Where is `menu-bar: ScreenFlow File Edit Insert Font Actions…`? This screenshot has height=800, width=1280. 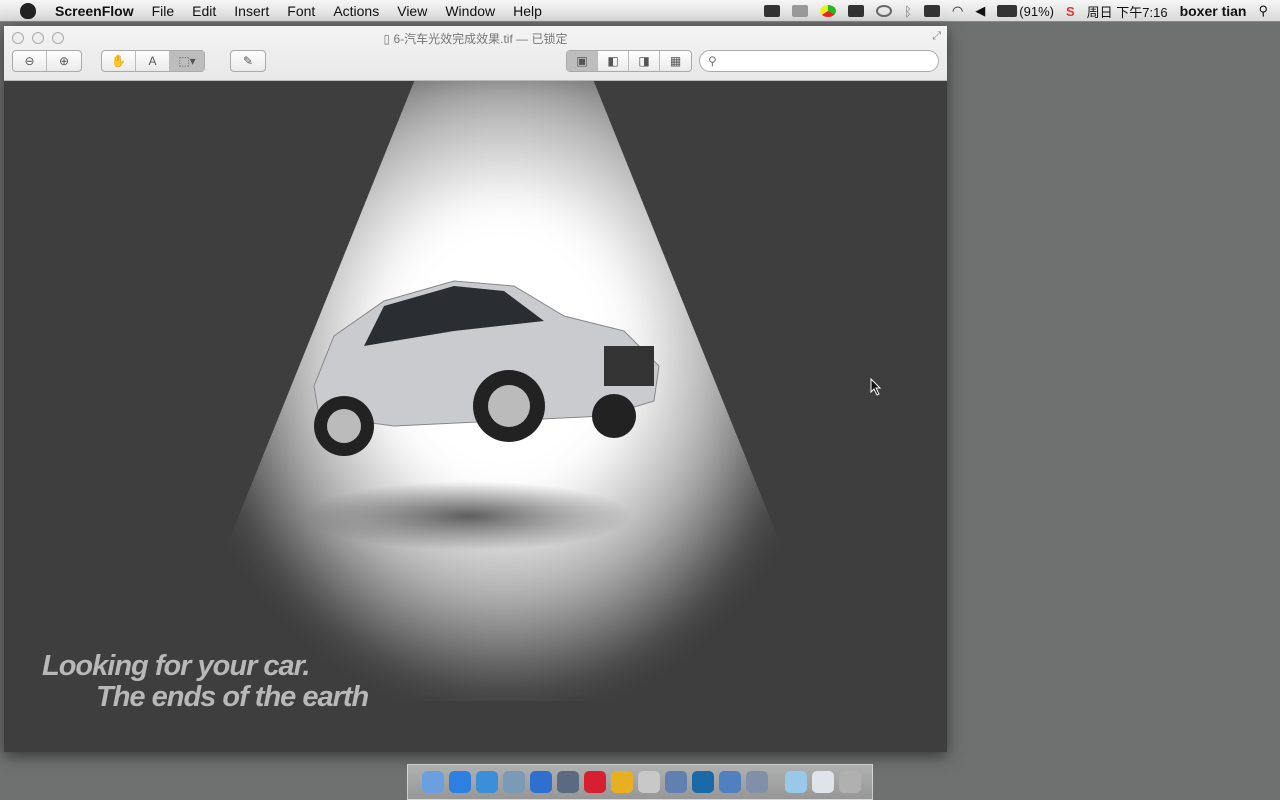 menu-bar: ScreenFlow File Edit Insert Font Actions… is located at coordinates (640, 11).